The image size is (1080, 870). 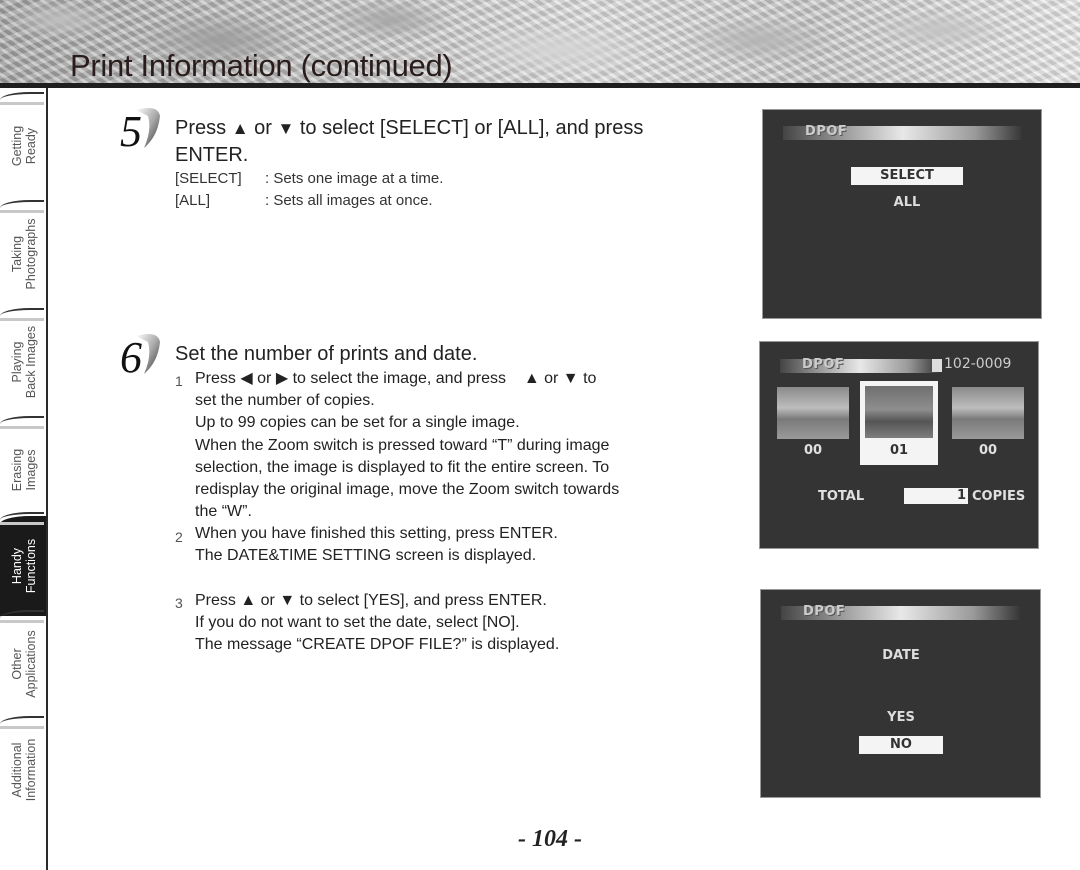 I want to click on side-tab-playing: Playing Back Images, so click(x=23, y=360).